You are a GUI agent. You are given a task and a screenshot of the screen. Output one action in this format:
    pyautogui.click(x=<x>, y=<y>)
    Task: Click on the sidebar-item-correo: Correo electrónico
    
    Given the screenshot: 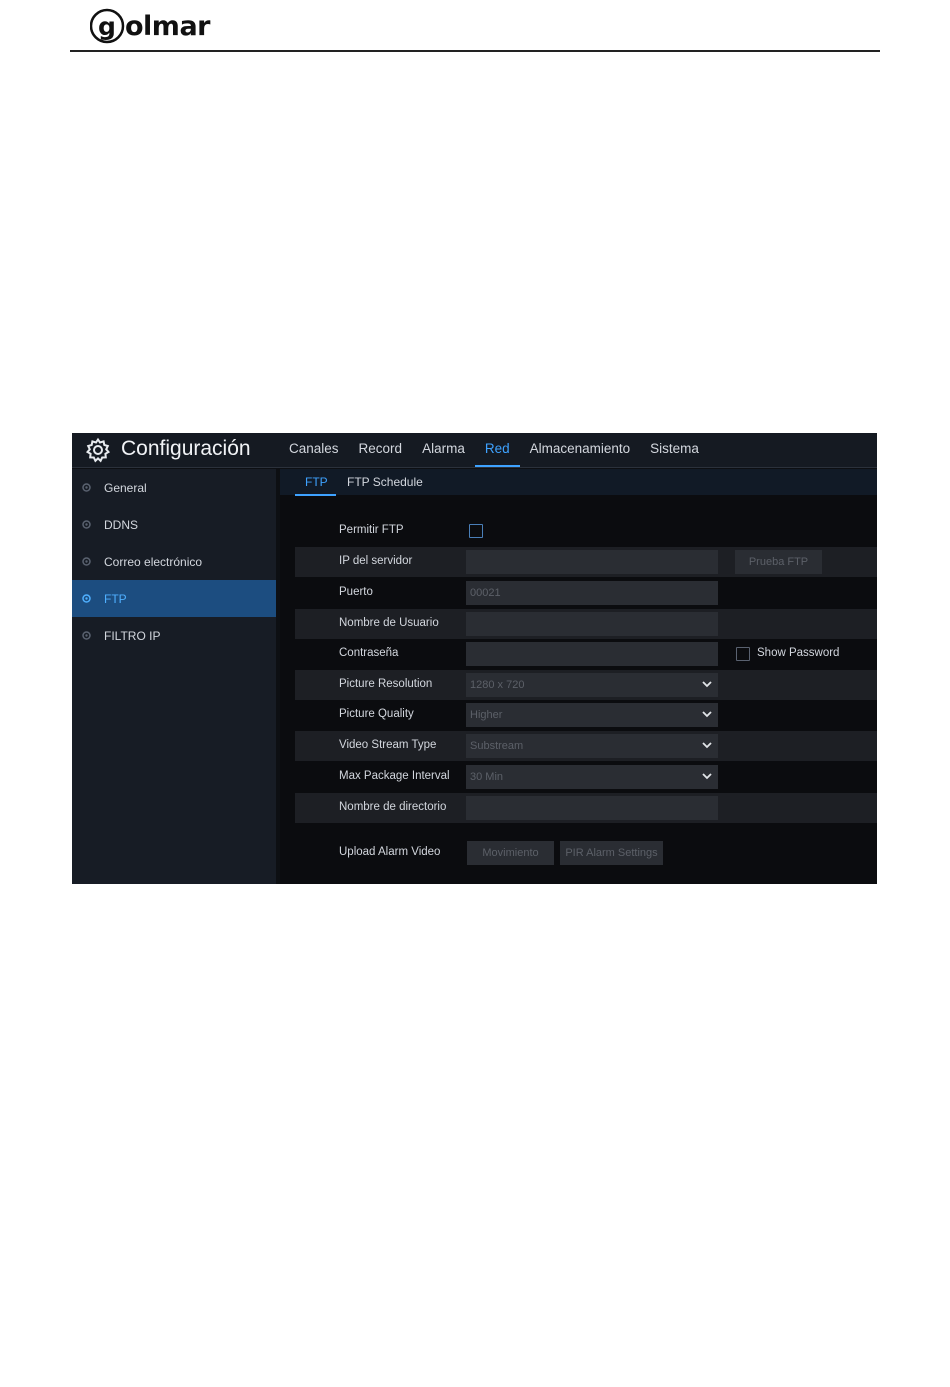 What is the action you would take?
    pyautogui.click(x=174, y=561)
    